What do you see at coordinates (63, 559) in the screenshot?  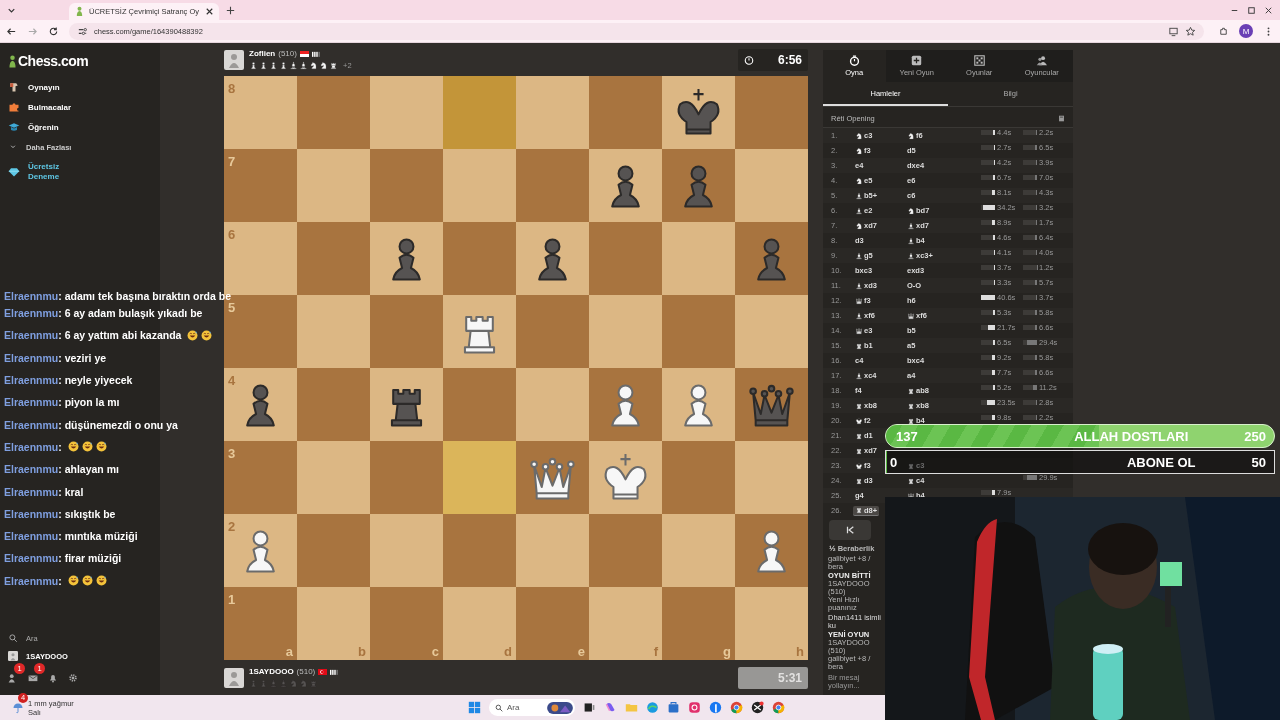 I see `chat-message: Elraennmu: firar müziği` at bounding box center [63, 559].